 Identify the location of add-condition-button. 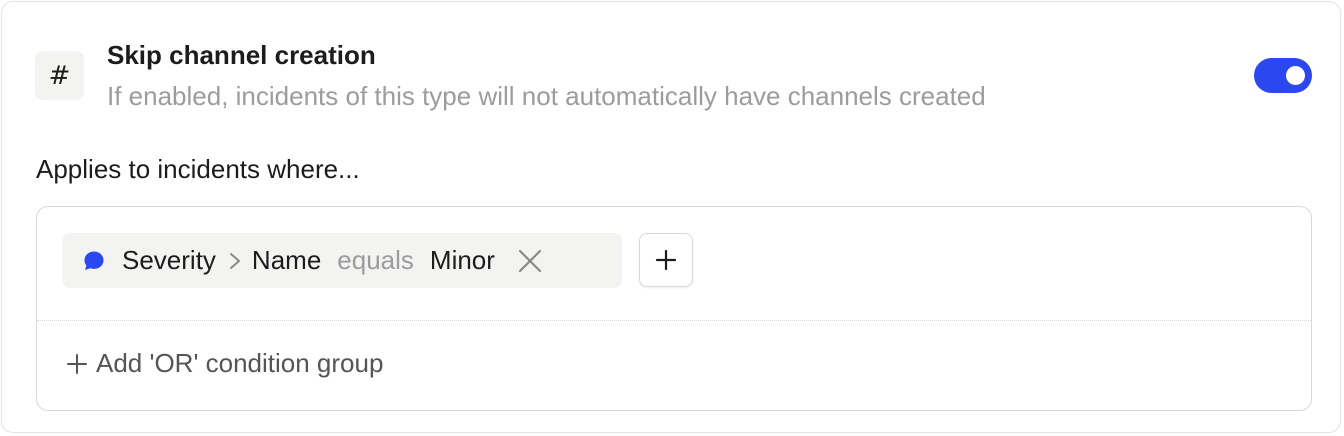
(666, 260).